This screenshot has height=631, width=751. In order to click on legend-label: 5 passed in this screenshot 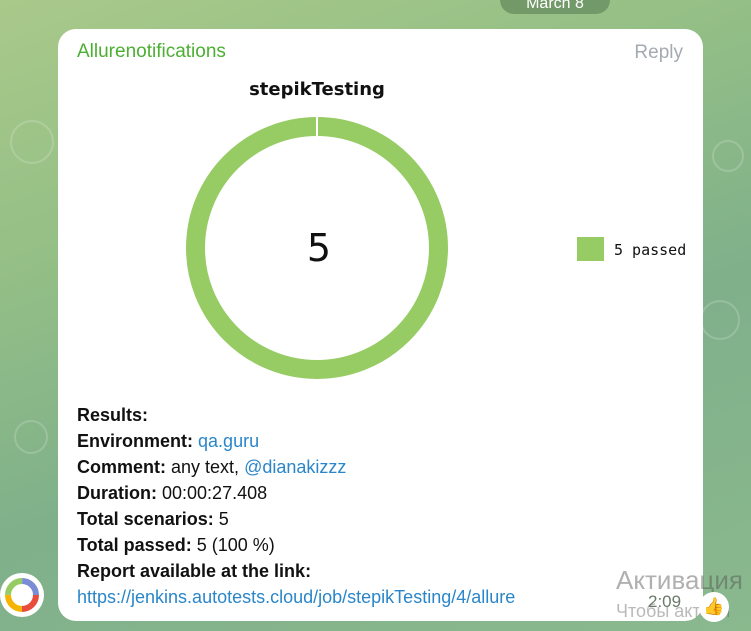, I will do `click(650, 250)`.